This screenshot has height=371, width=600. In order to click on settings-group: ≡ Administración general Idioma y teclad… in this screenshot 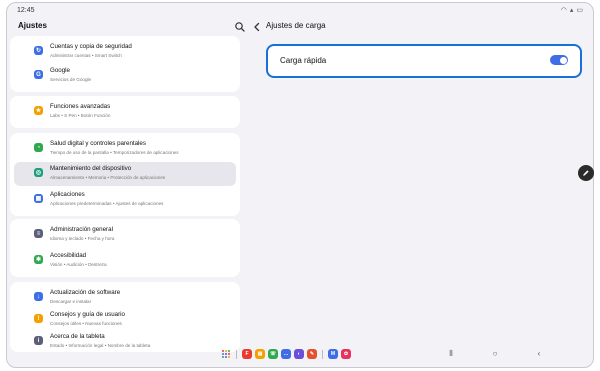, I will do `click(125, 248)`.